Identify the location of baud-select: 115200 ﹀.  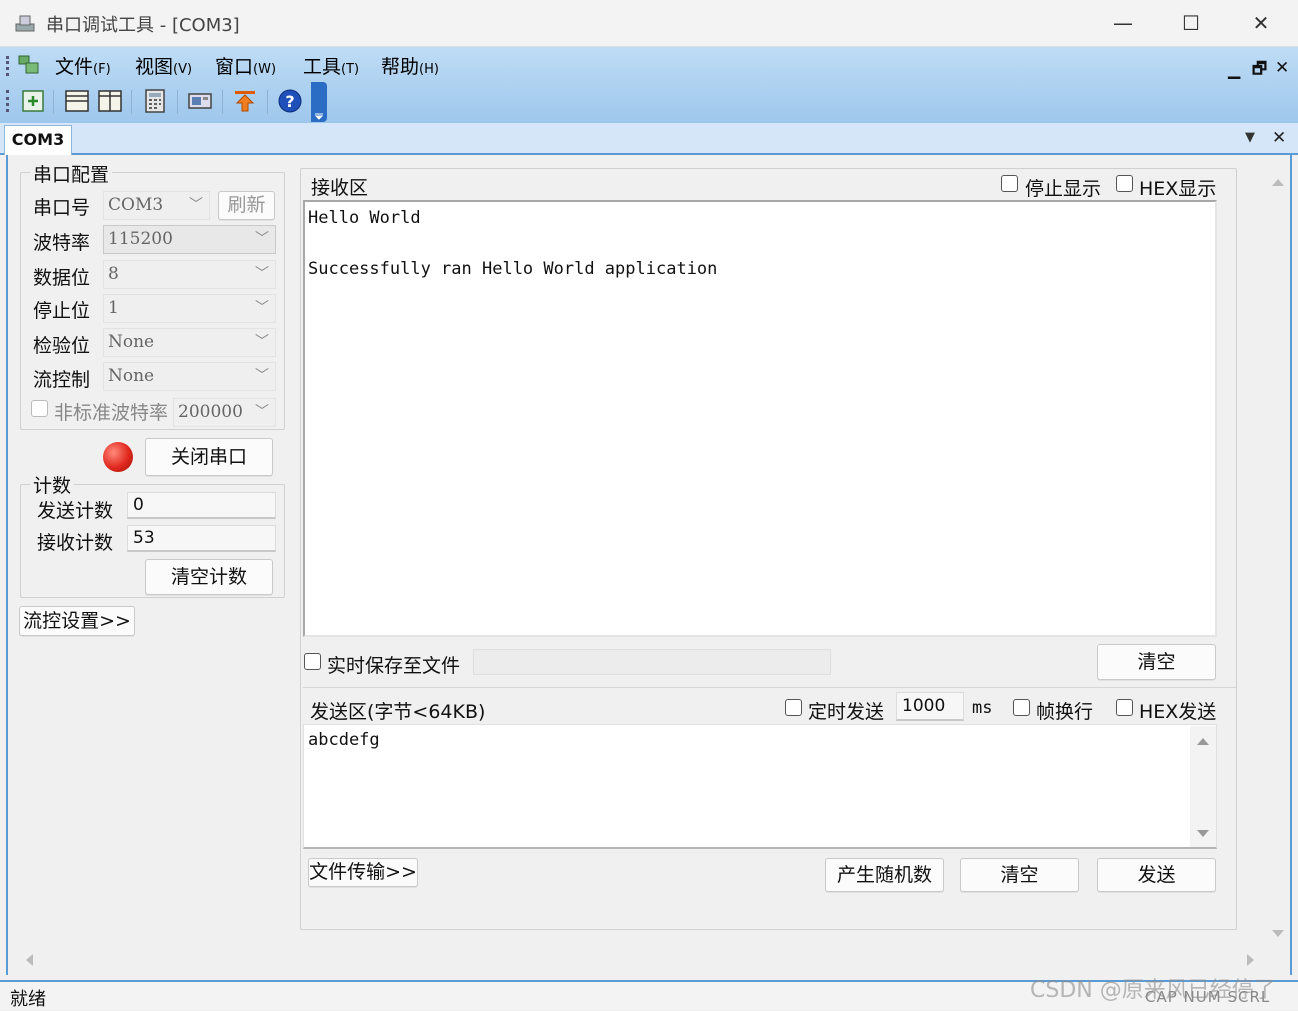
(189, 239).